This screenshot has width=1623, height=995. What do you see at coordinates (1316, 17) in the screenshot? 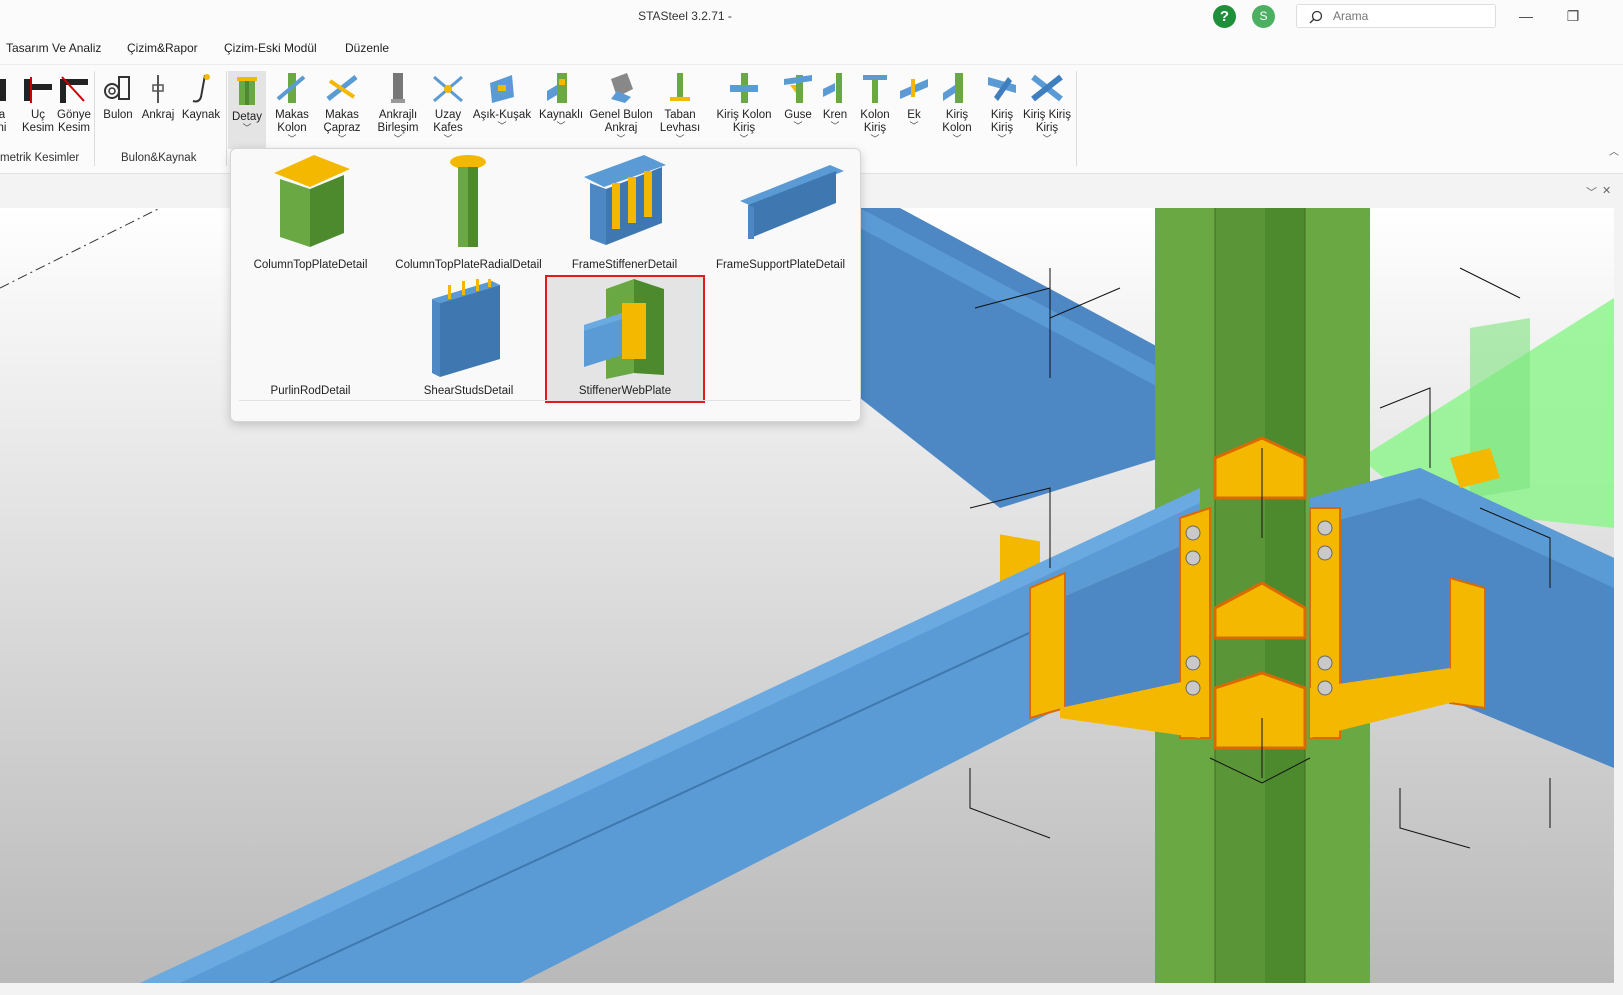
I see `search-icon` at bounding box center [1316, 17].